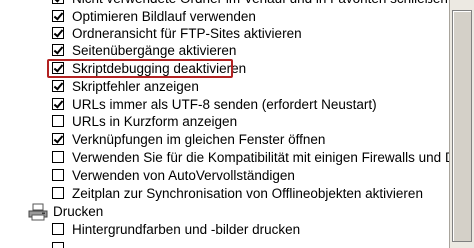  I want to click on option-label: Ordneransicht für FTP-Sites aktivieren, so click(187, 33).